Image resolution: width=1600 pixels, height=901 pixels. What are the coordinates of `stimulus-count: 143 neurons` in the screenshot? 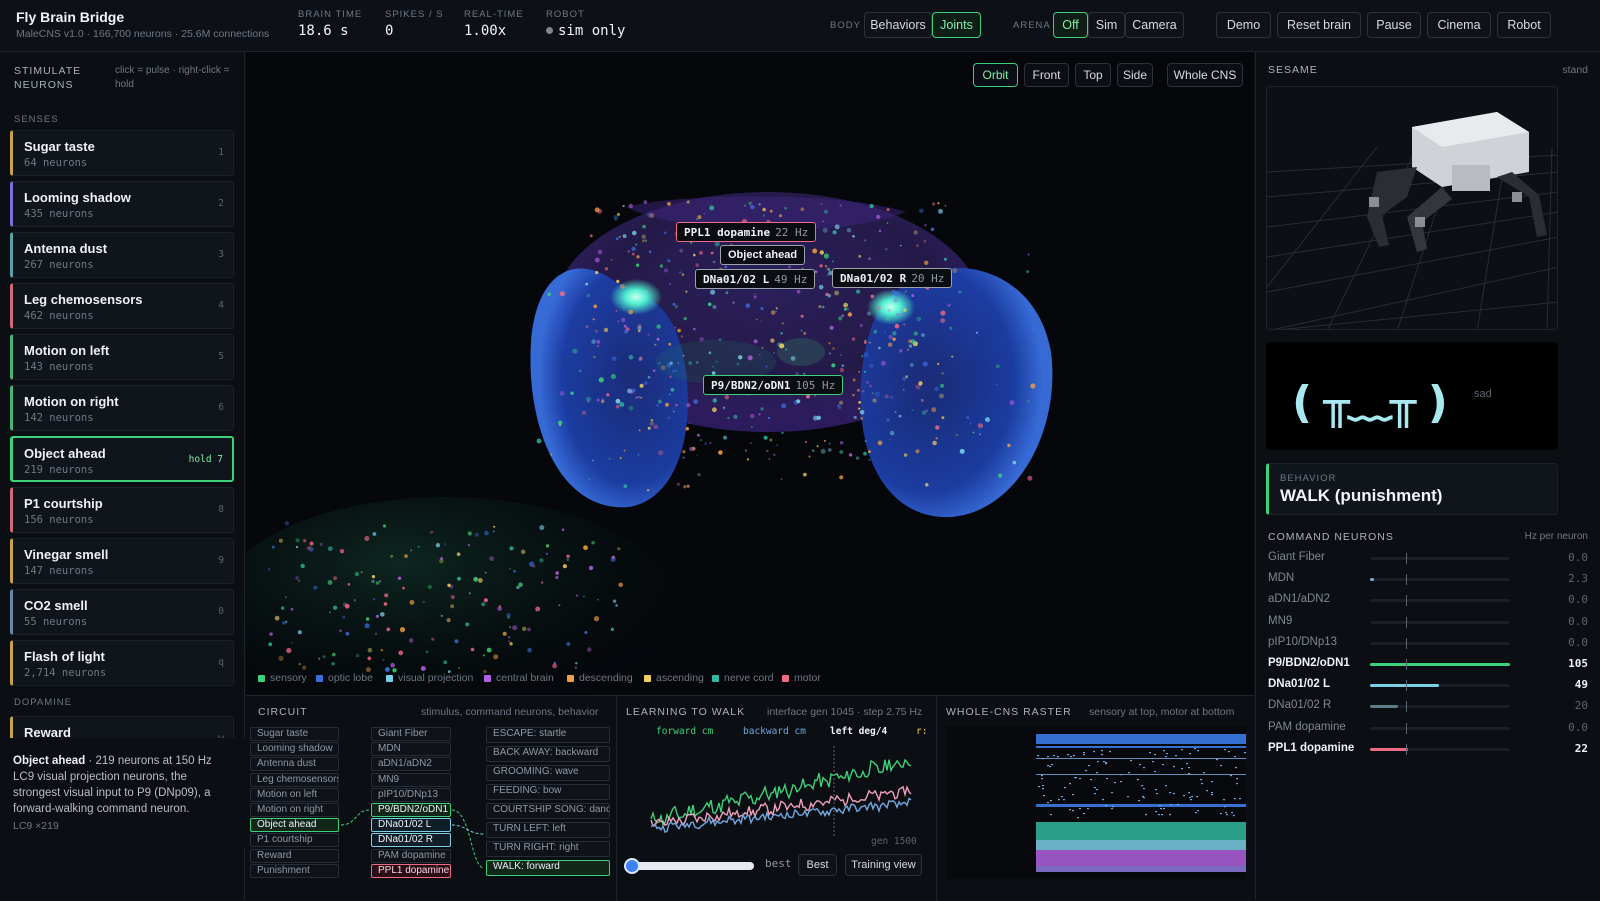 It's located at (59, 367).